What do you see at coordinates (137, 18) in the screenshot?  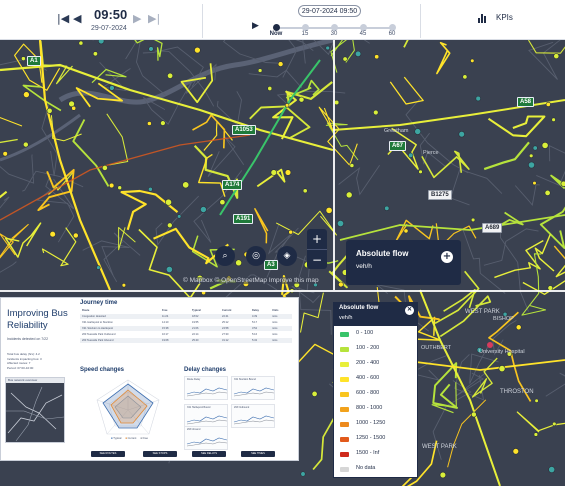 I see `step-forward-icon: ▶` at bounding box center [137, 18].